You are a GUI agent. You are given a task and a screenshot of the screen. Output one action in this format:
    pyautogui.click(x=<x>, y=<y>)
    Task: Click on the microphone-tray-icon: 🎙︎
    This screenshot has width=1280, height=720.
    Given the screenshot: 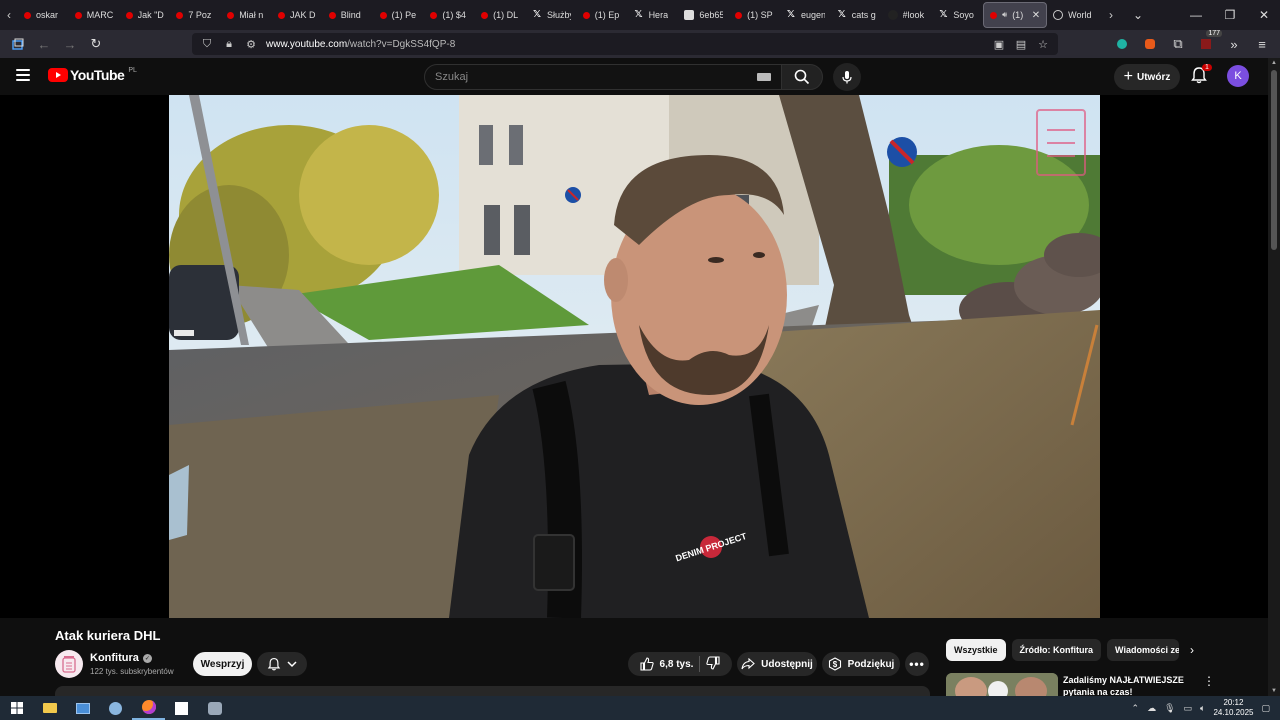 What is the action you would take?
    pyautogui.click(x=1169, y=708)
    